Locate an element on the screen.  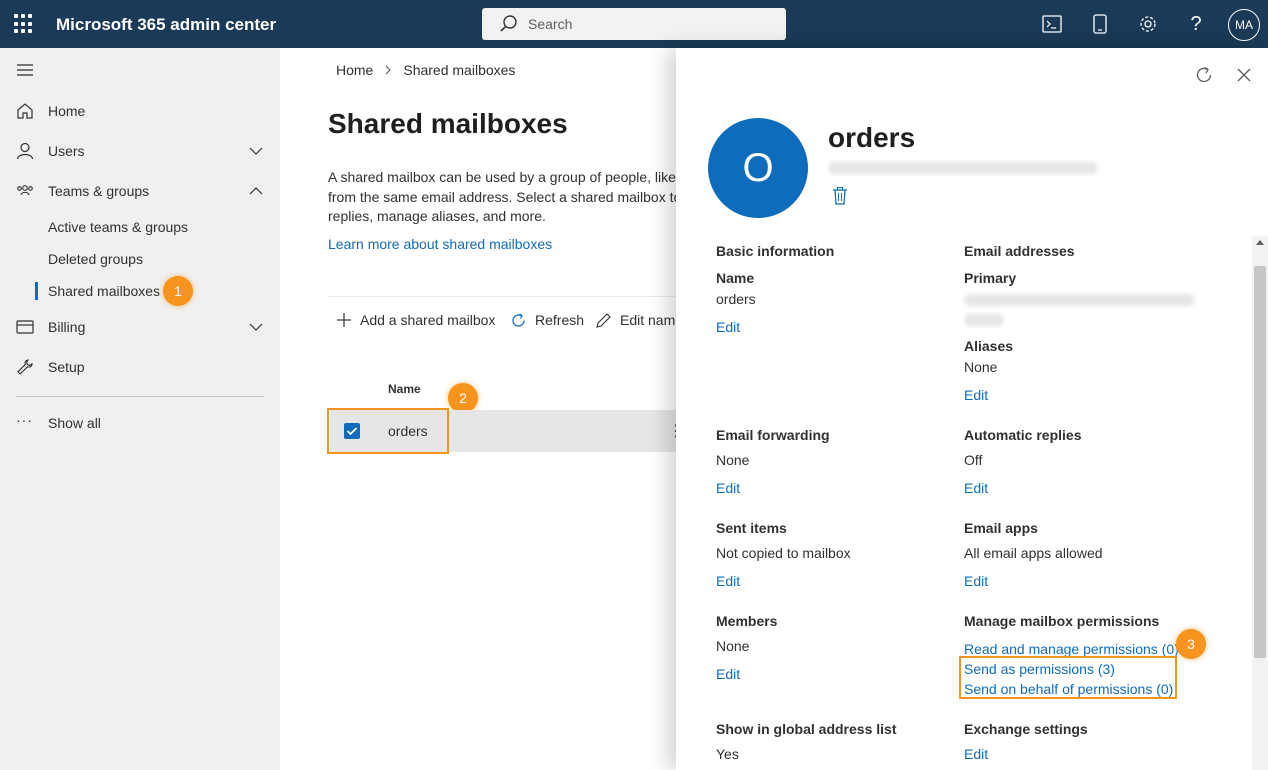
sidebar-divider is located at coordinates (140, 396).